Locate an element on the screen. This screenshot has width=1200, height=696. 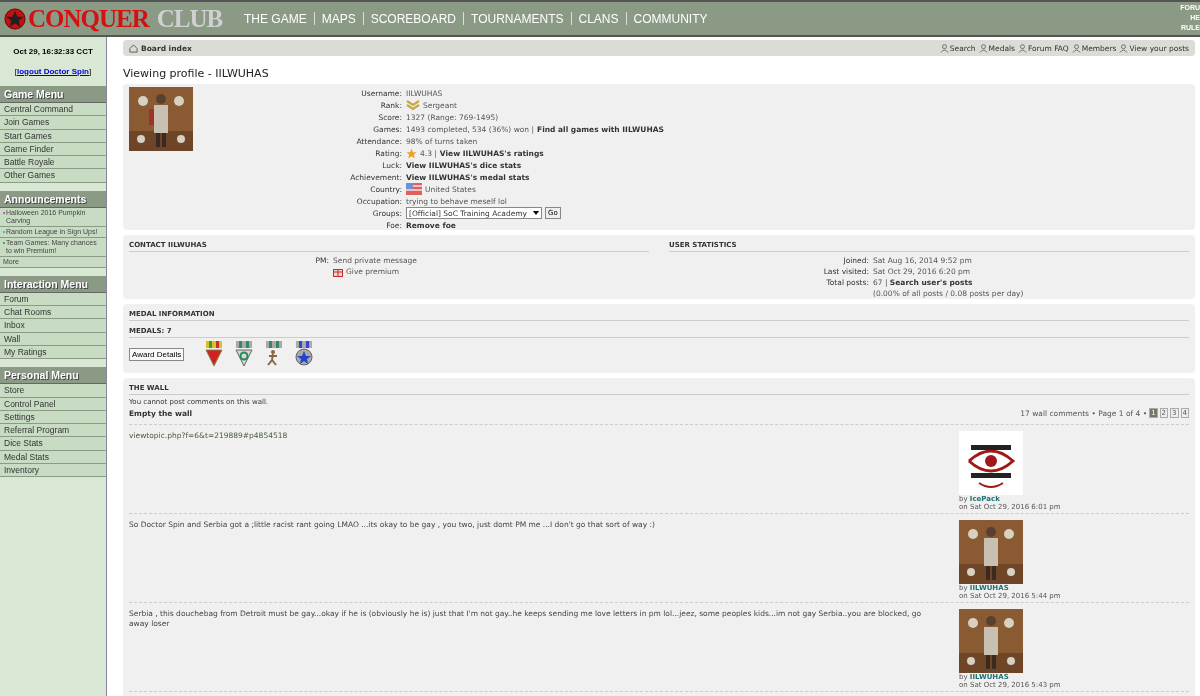
menu-item: Inbox is located at coordinates (53, 326).